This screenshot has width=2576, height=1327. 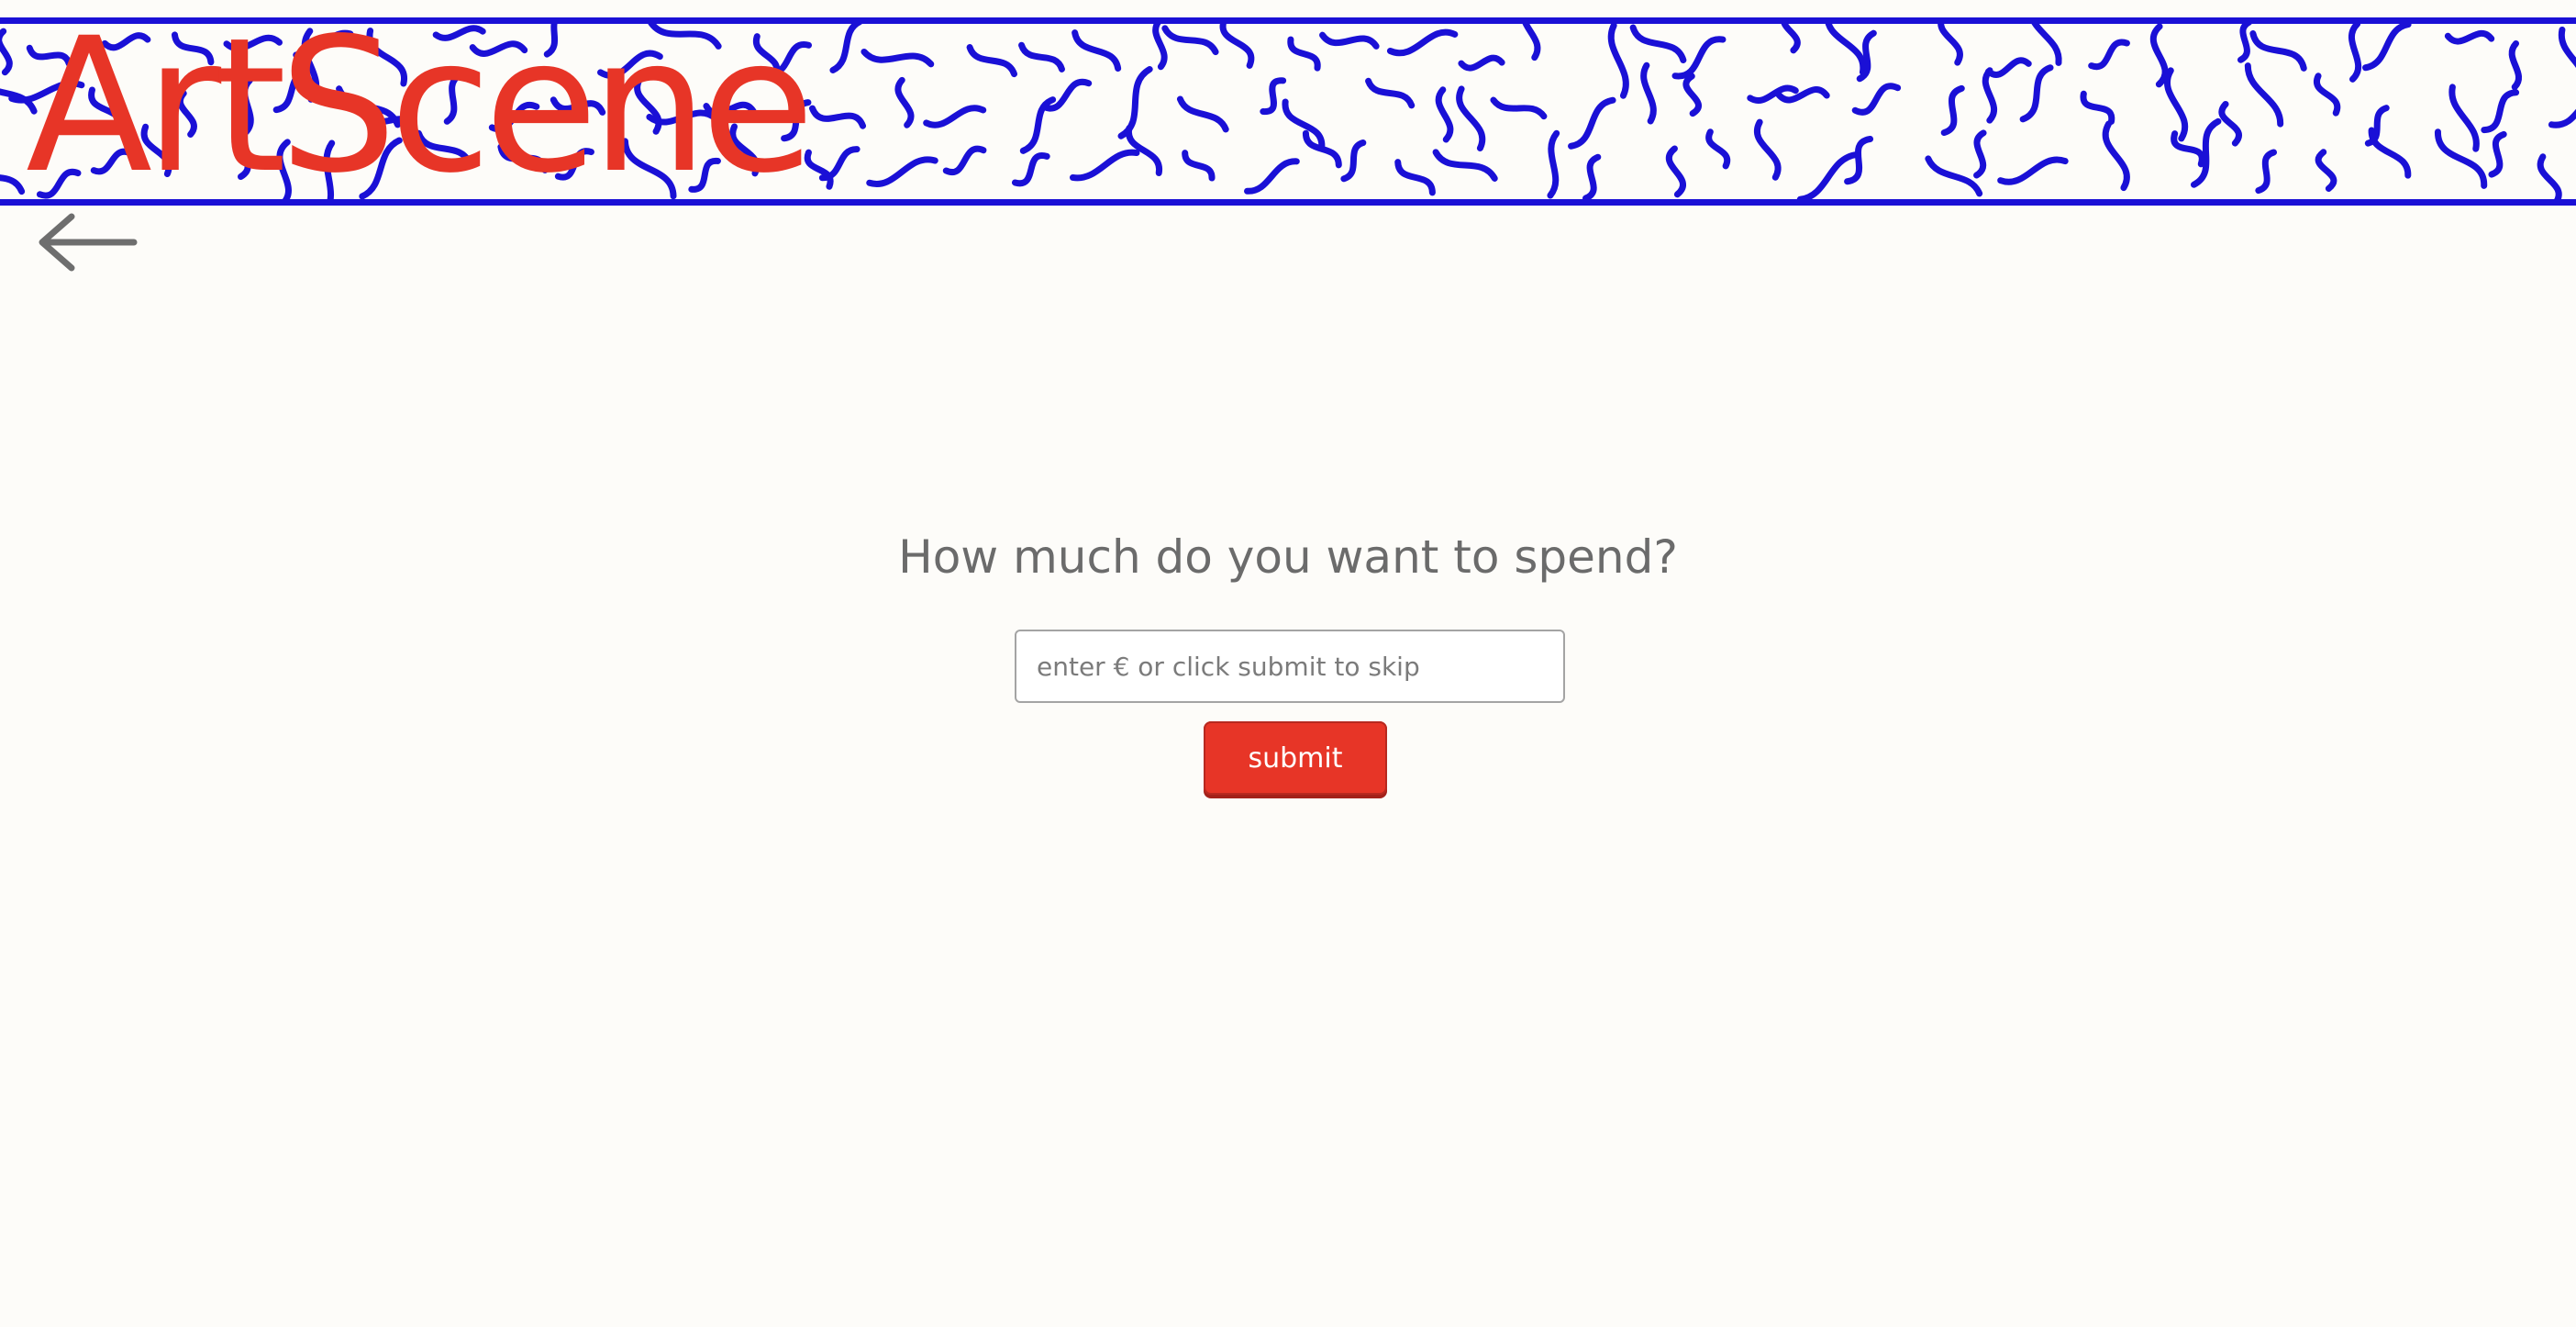 What do you see at coordinates (88, 243) in the screenshot?
I see `arrow-left-icon` at bounding box center [88, 243].